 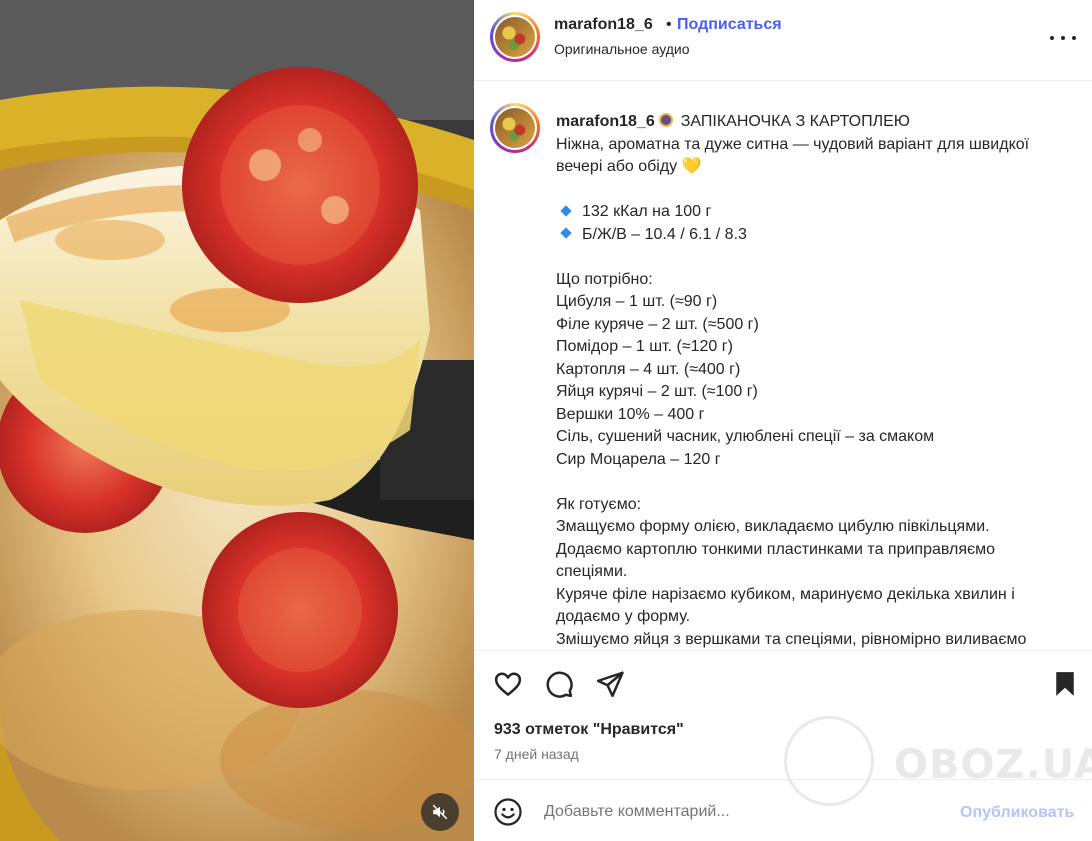 I want to click on caption-avatar, so click(x=515, y=128).